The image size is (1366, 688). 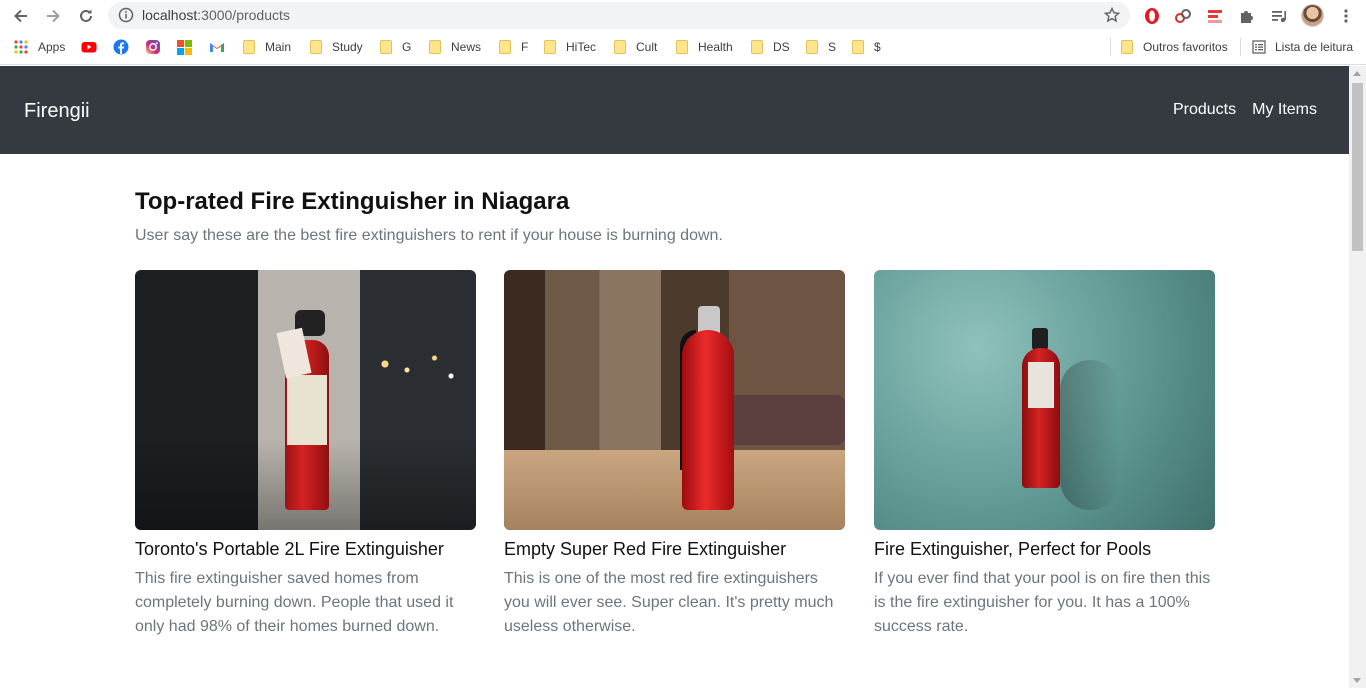 I want to click on browser-toolbar: localhost:3000/products, so click(x=683, y=16).